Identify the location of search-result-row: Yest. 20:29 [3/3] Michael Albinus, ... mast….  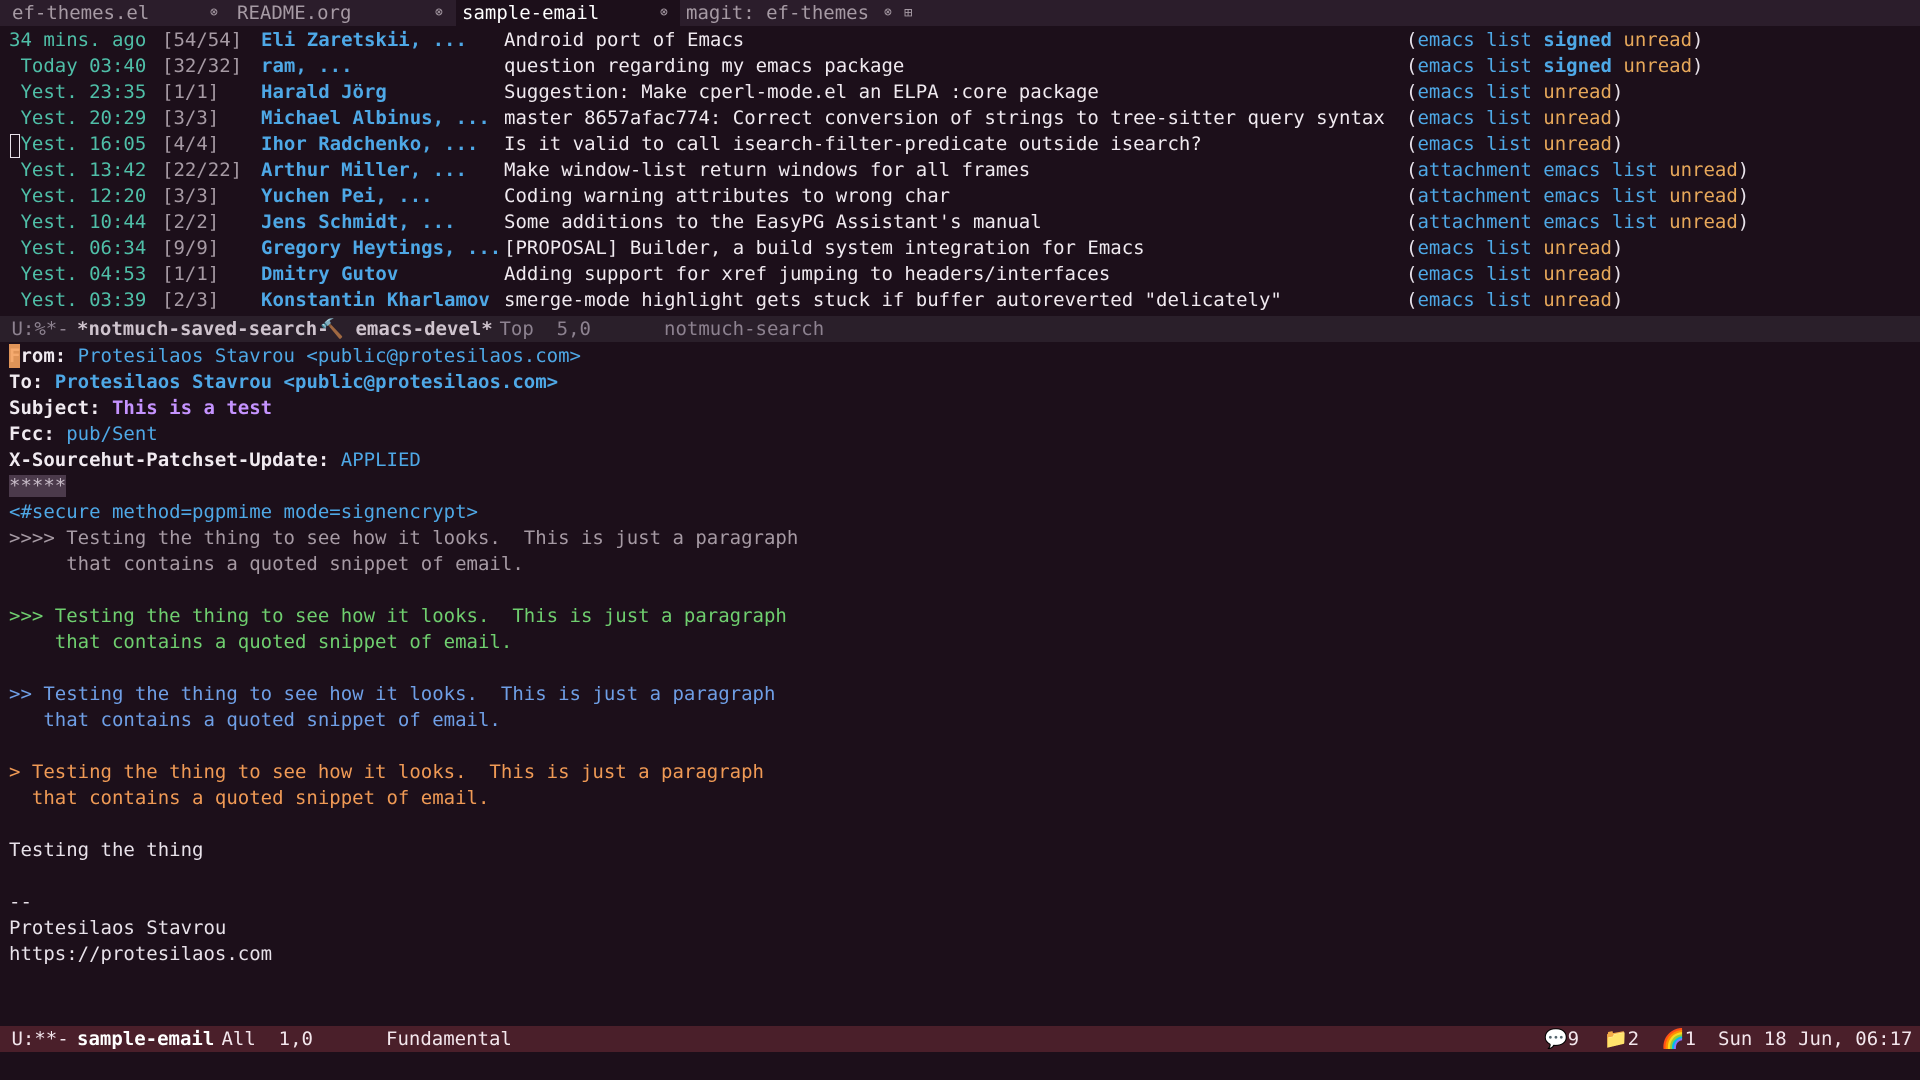
(960, 118).